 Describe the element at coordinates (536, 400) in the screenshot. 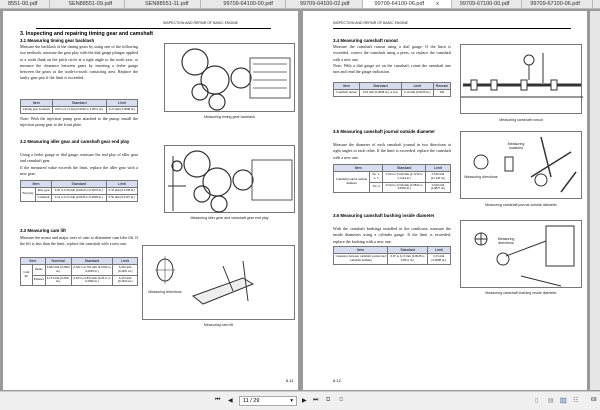

I see `single-page-icon: ▯` at that location.